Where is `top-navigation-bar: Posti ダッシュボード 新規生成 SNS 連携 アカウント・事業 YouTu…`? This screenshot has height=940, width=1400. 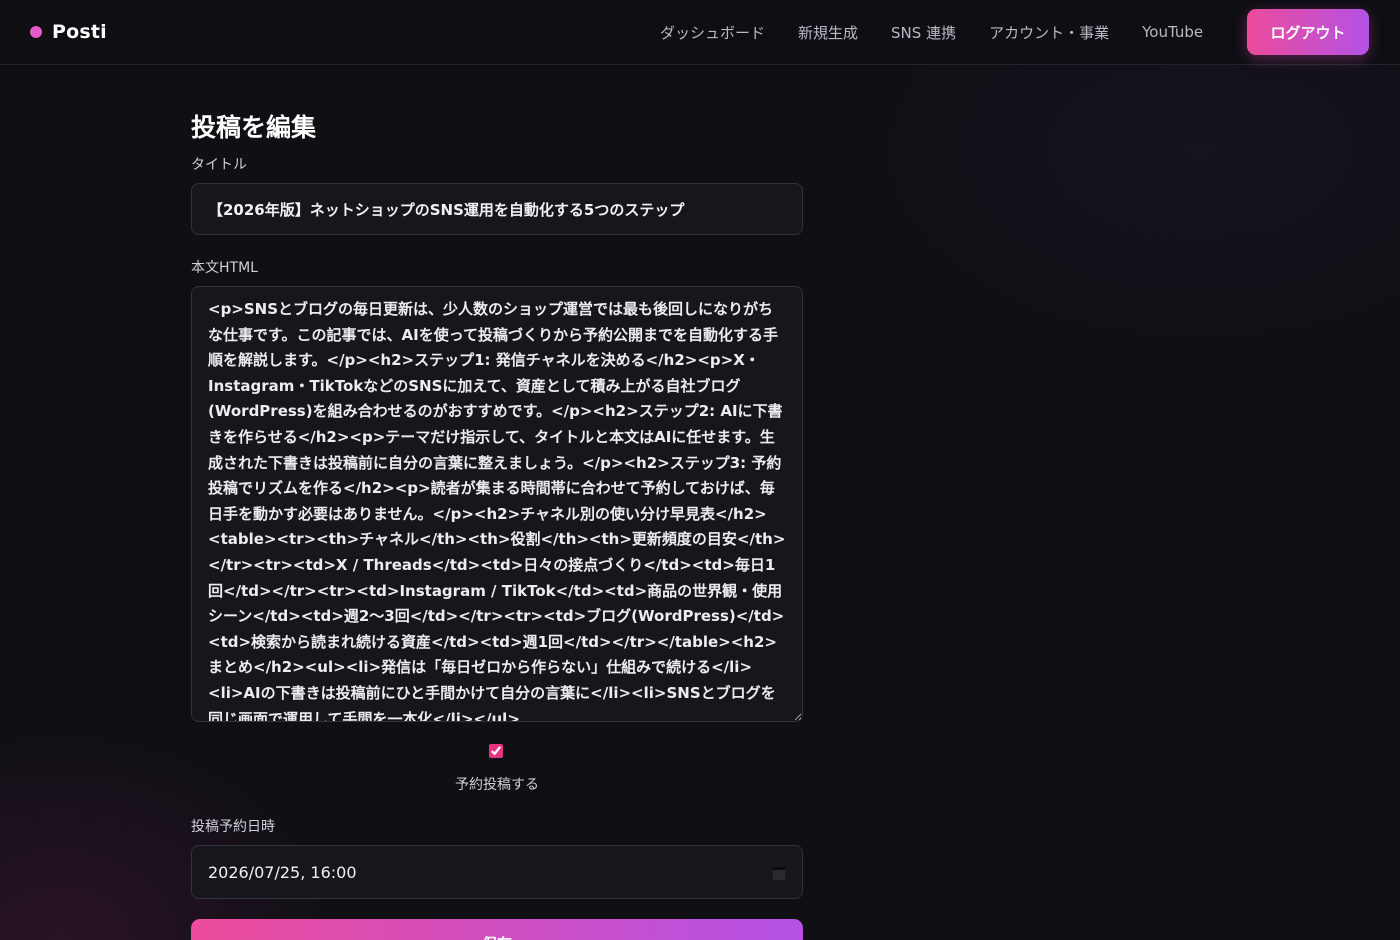
top-navigation-bar: Posti ダッシュボード 新規生成 SNS 連携 アカウント・事業 YouTu… is located at coordinates (700, 32).